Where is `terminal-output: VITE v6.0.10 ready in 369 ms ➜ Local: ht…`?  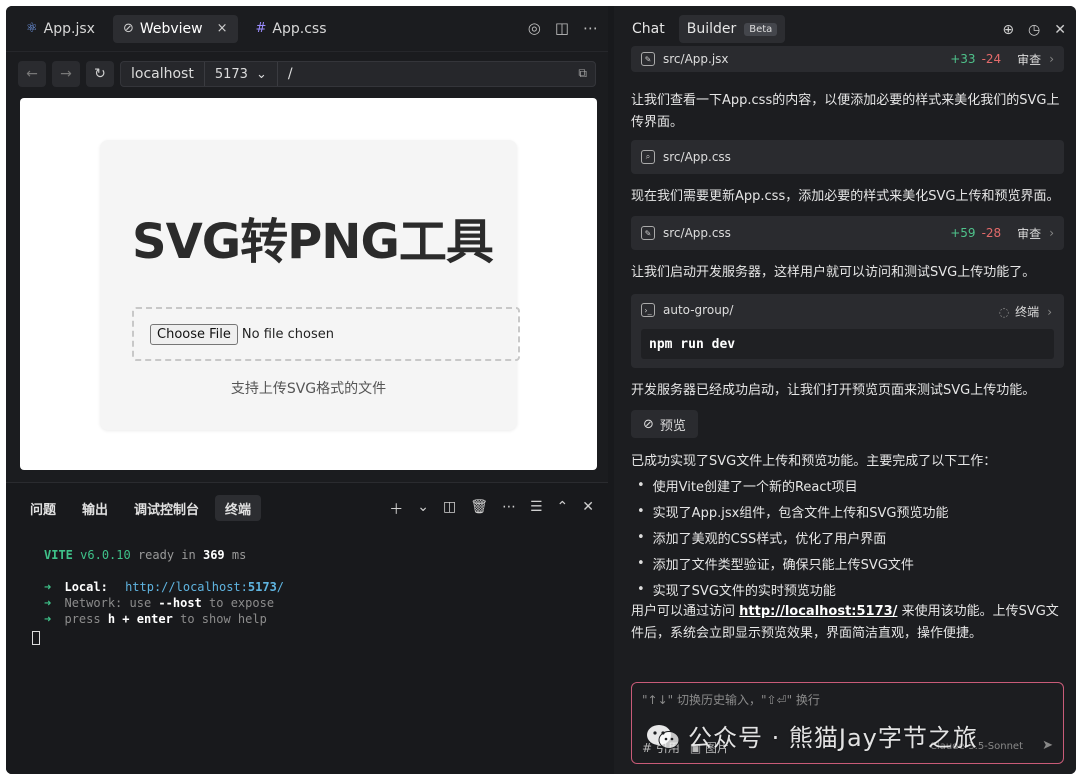
terminal-output: VITE v6.0.10 ready in 369 ms ➜ Local: ht… is located at coordinates (158, 598).